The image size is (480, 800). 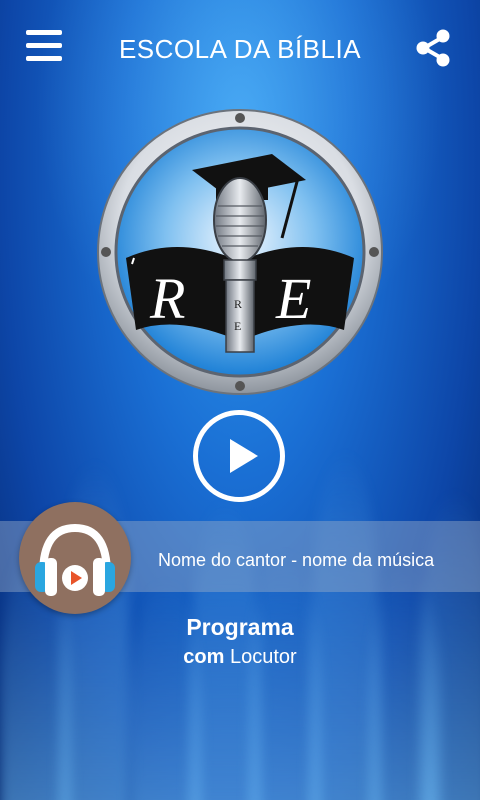 I want to click on program-host-line: com Locutor, so click(x=240, y=657).